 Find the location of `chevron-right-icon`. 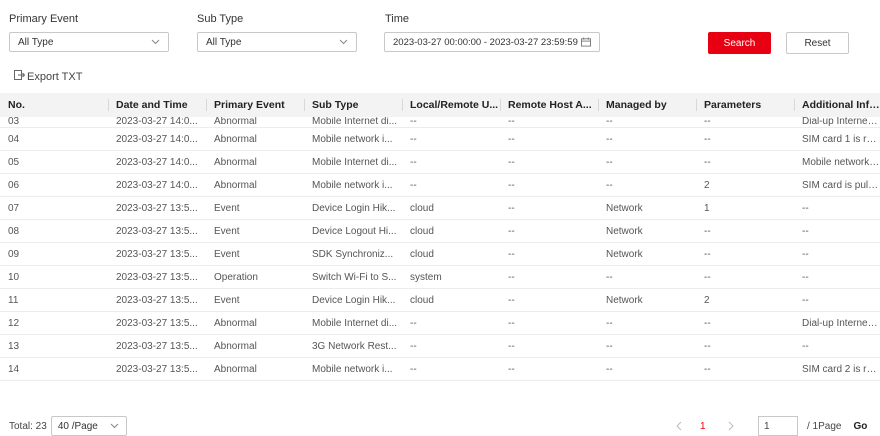

chevron-right-icon is located at coordinates (731, 426).